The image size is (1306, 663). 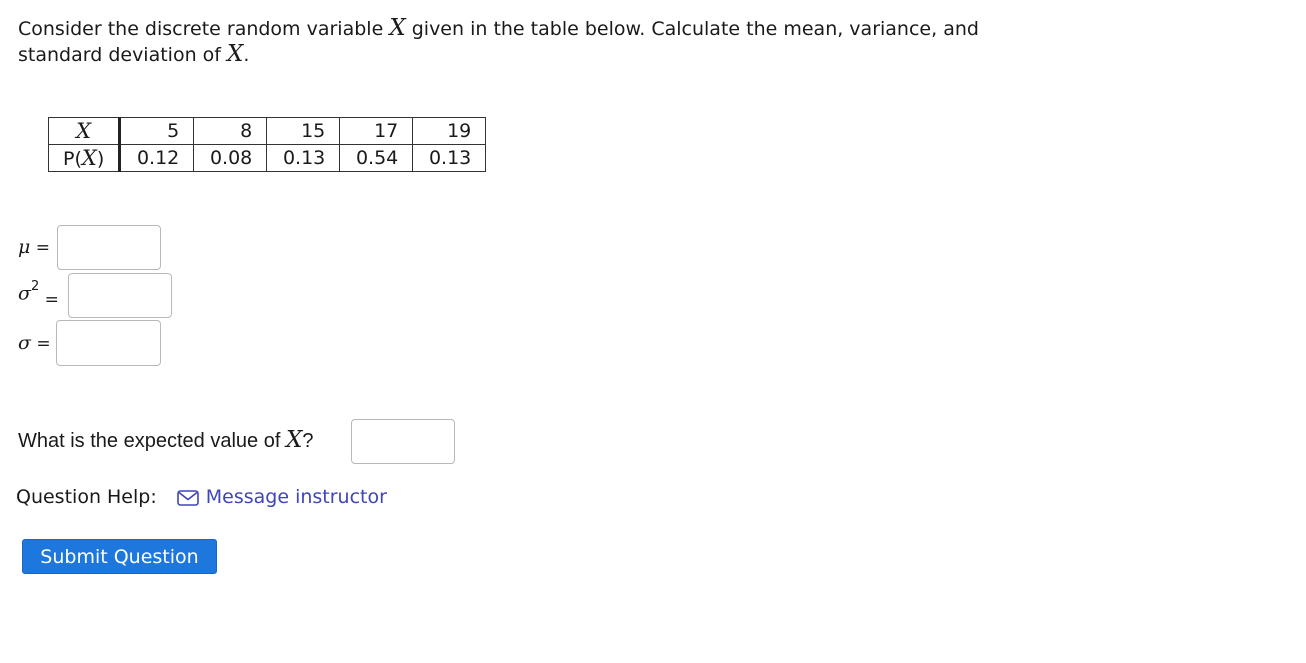 I want to click on x-value-cell: 8, so click(x=230, y=131).